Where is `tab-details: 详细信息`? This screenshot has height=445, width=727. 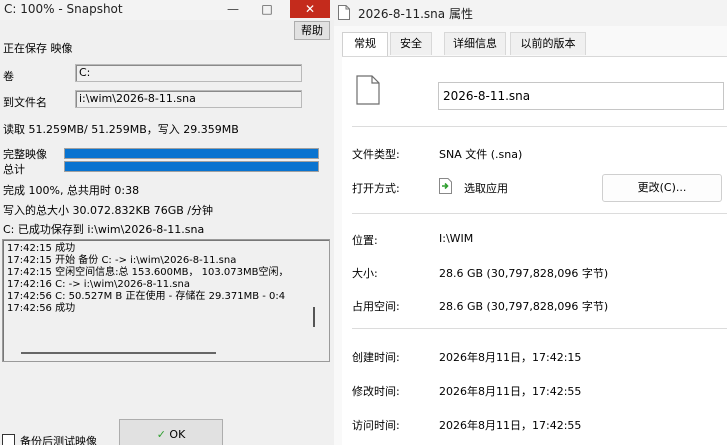 tab-details: 详细信息 is located at coordinates (475, 43).